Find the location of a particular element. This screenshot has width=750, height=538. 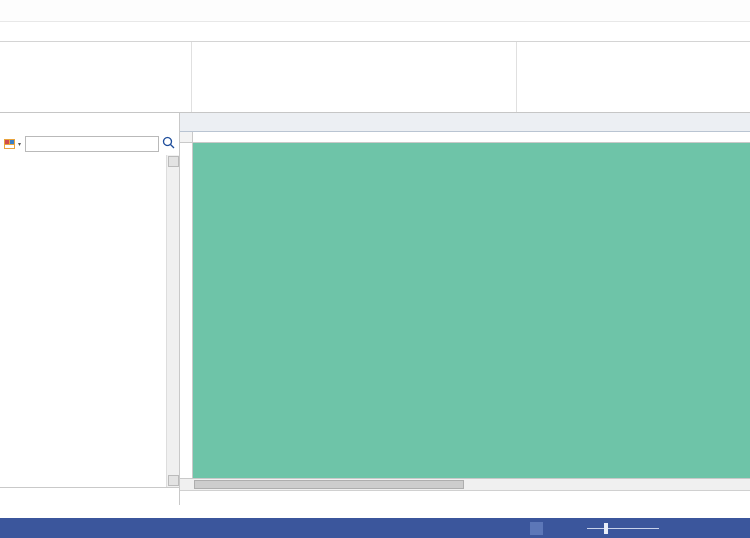

ribbon-group-label-drawing is located at coordinates (354, 111).